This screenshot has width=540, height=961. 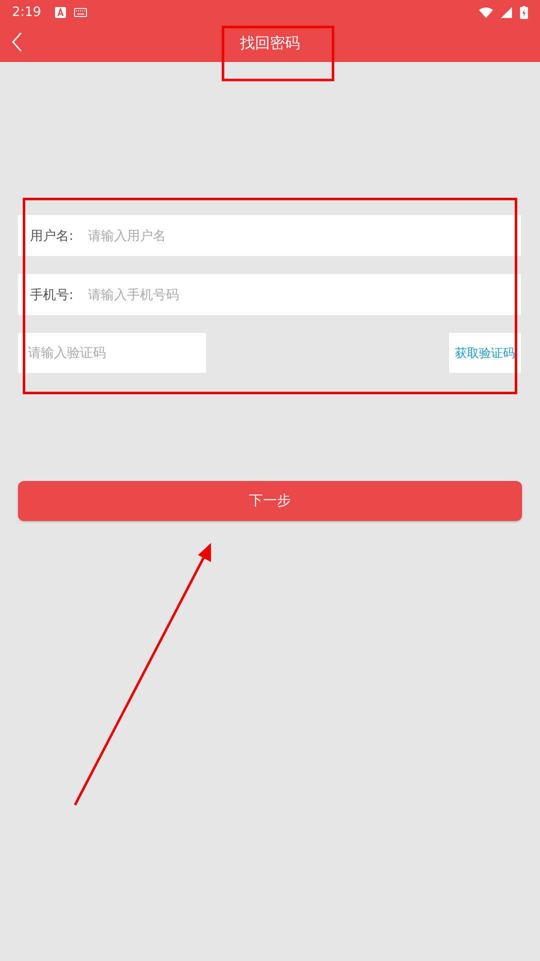 What do you see at coordinates (52, 236) in the screenshot?
I see `field-label: 用户名:` at bounding box center [52, 236].